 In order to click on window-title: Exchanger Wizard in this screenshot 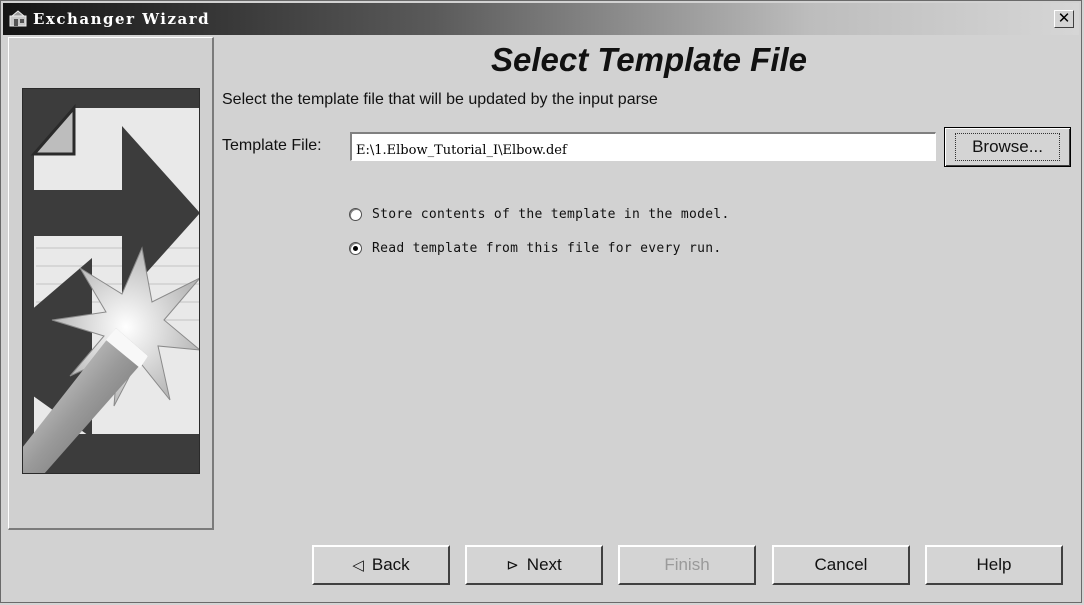, I will do `click(122, 19)`.